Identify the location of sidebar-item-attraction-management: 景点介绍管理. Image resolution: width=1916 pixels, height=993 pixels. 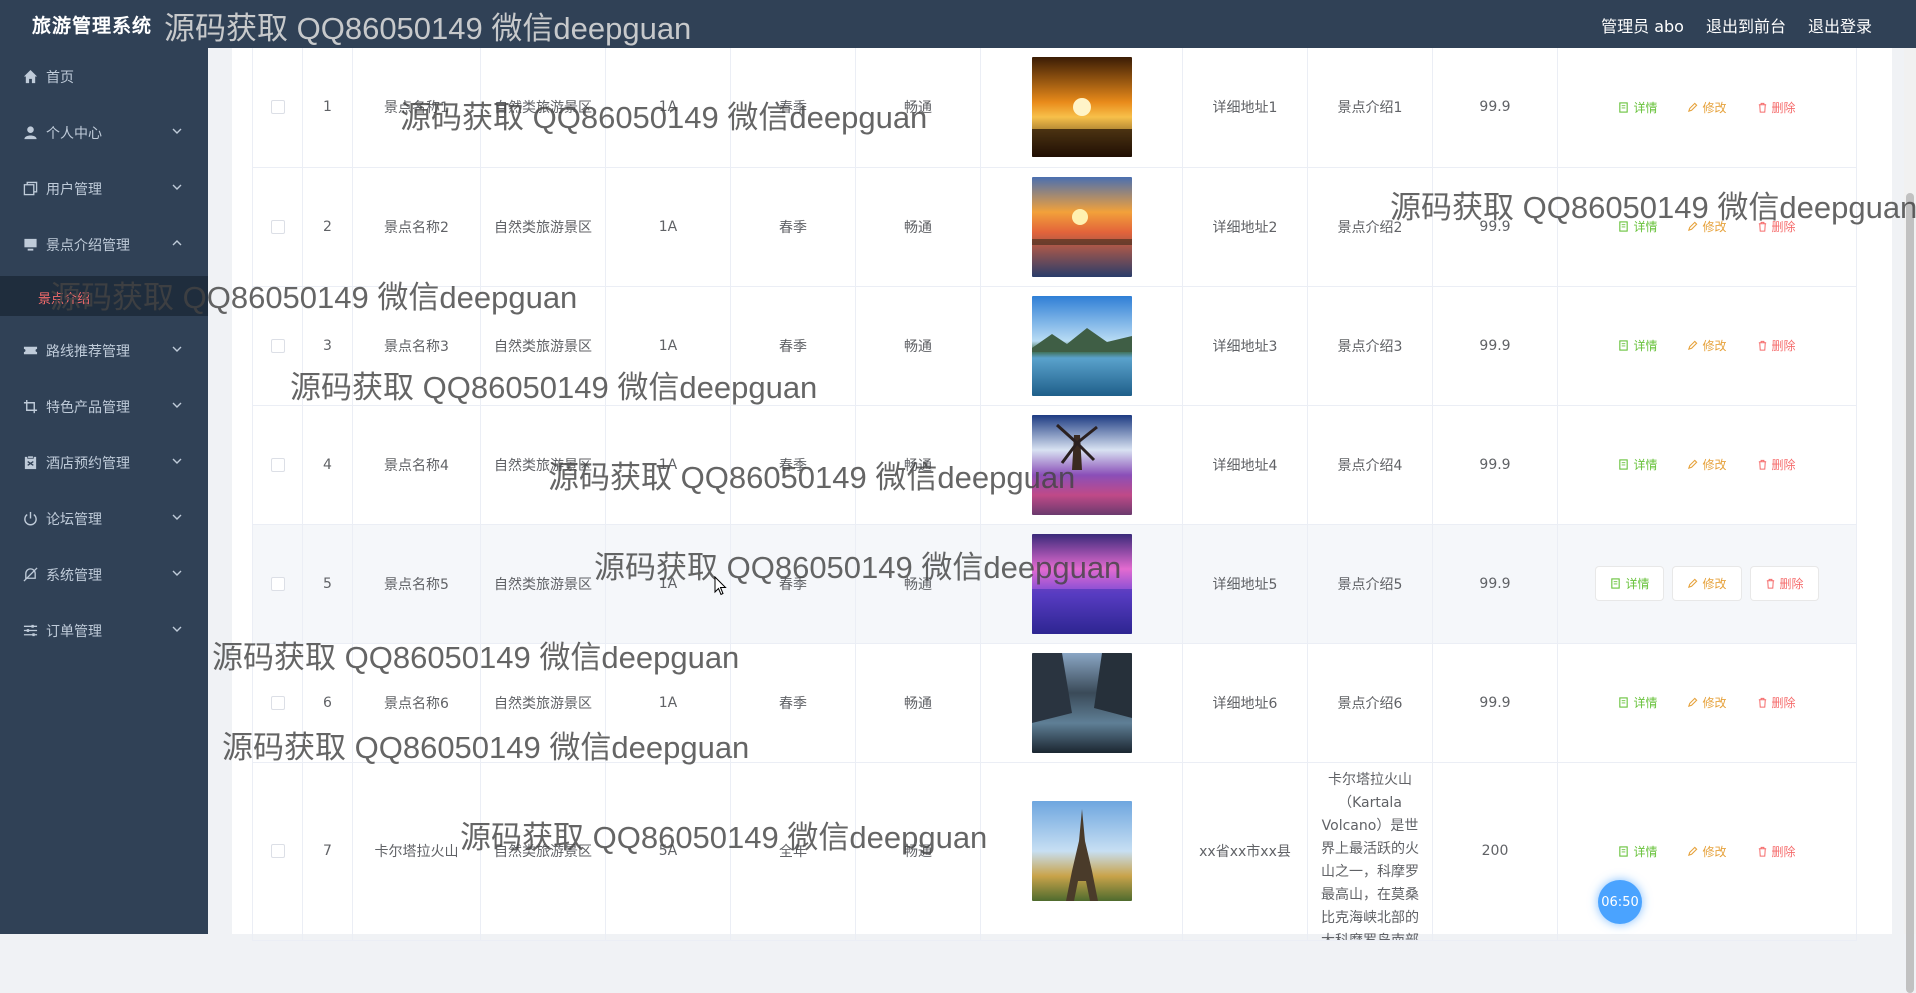
(104, 244).